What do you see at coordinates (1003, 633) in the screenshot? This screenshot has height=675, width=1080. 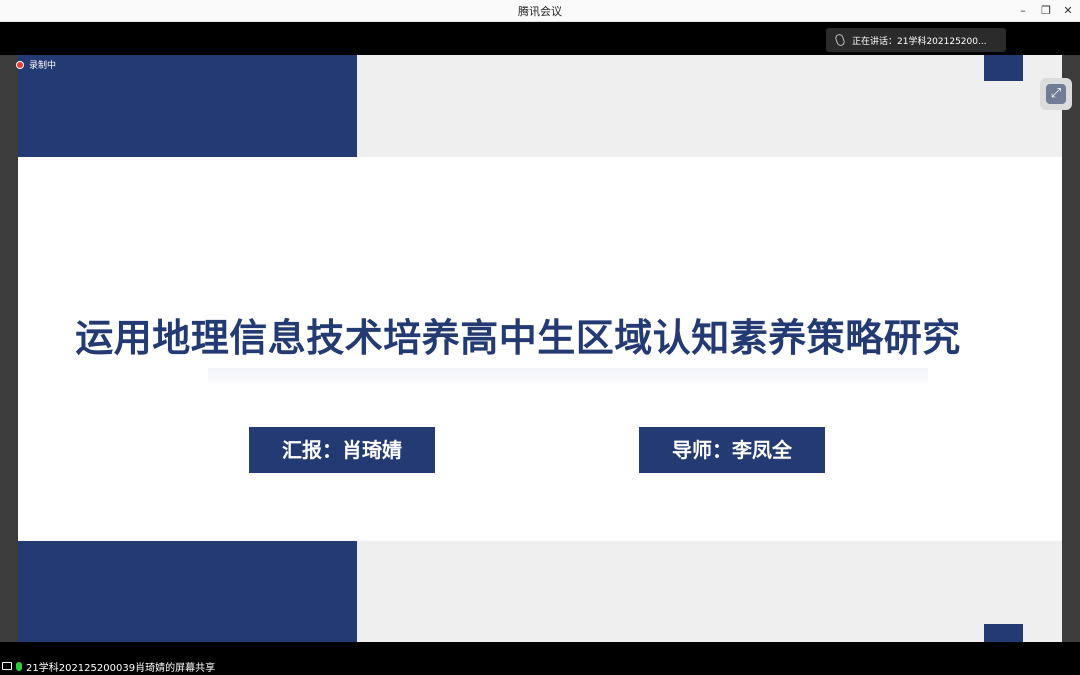 I see `slide-bottom-right-block` at bounding box center [1003, 633].